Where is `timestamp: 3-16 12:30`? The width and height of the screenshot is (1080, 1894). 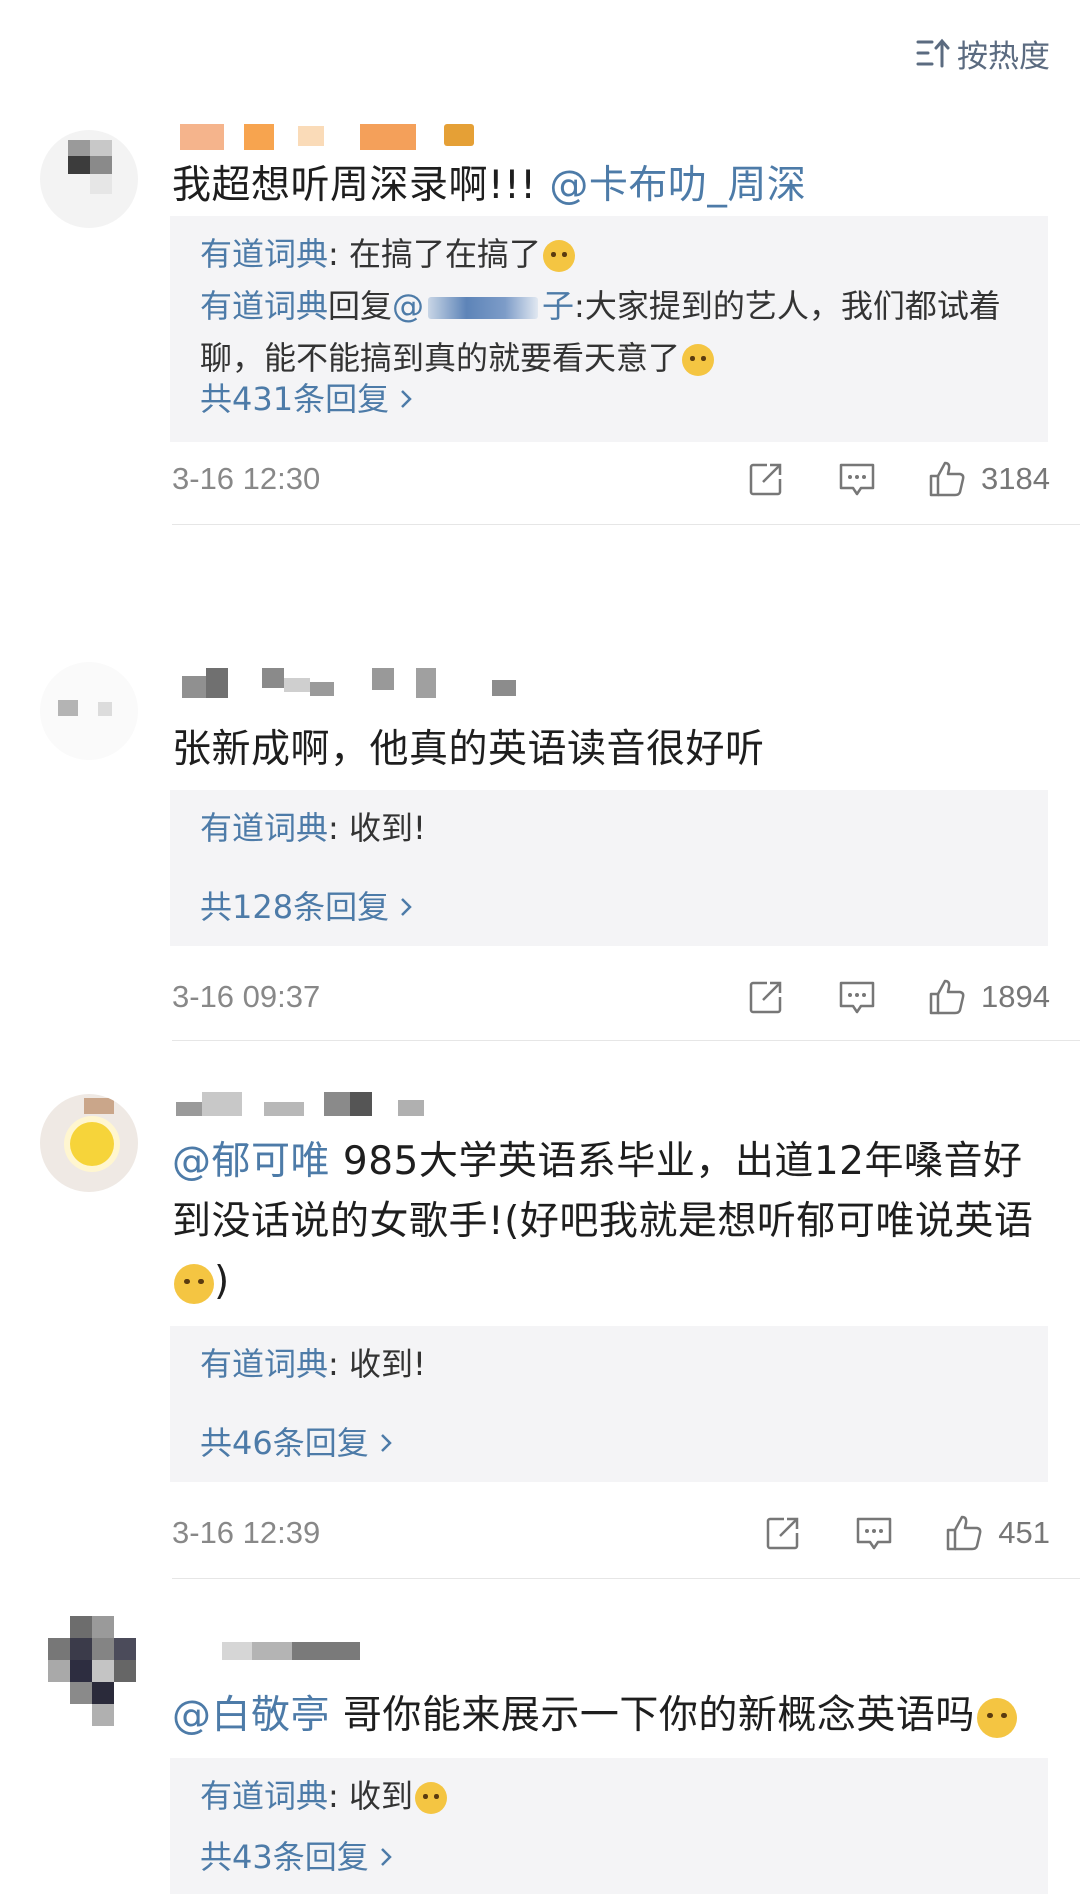 timestamp: 3-16 12:30 is located at coordinates (246, 478).